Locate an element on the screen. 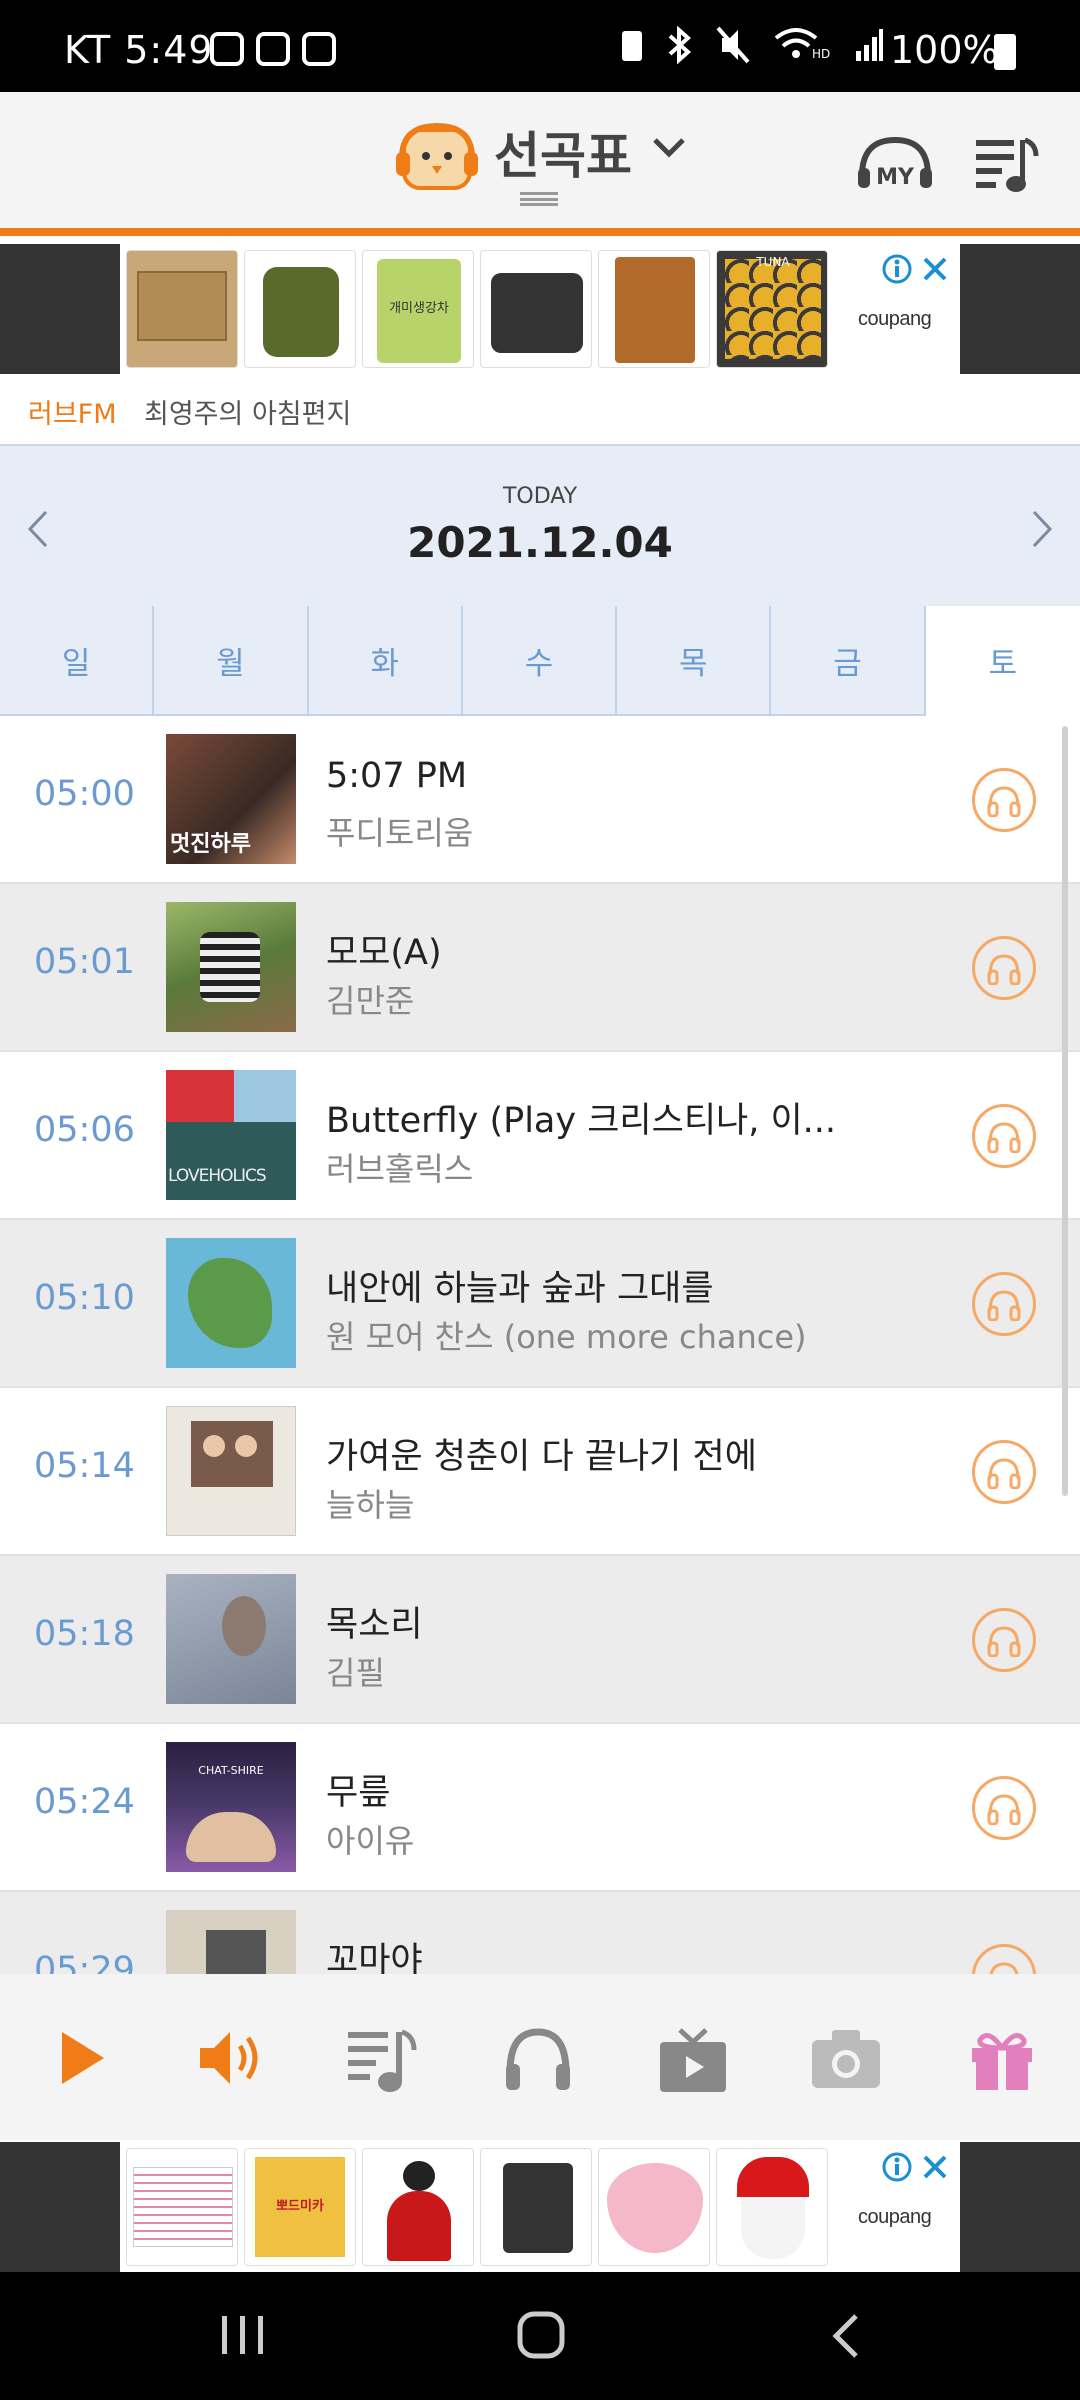 This screenshot has width=1080, height=2400. station-name: 러브FM is located at coordinates (72, 414).